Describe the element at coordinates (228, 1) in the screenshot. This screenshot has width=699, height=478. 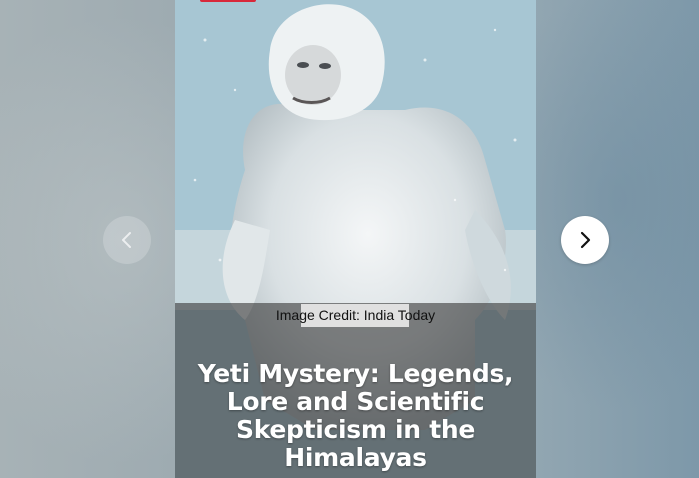
I see `story-badge` at that location.